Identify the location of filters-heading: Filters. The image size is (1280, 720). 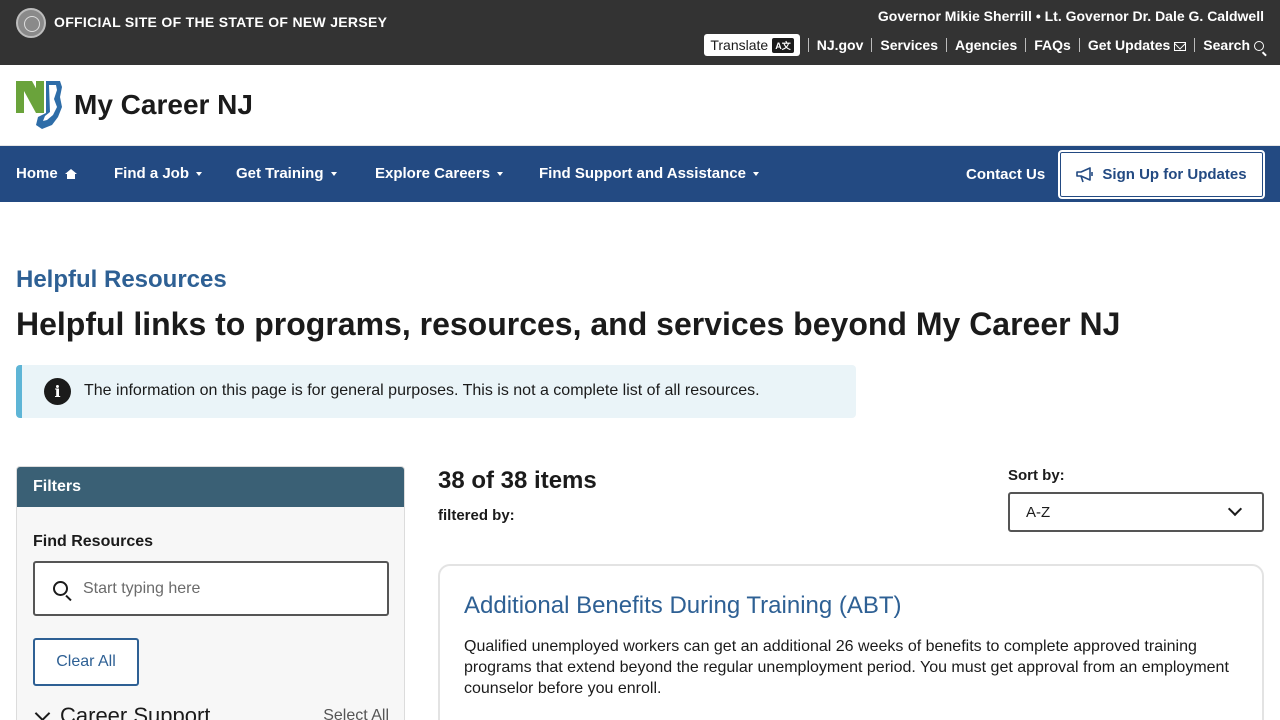
(210, 487).